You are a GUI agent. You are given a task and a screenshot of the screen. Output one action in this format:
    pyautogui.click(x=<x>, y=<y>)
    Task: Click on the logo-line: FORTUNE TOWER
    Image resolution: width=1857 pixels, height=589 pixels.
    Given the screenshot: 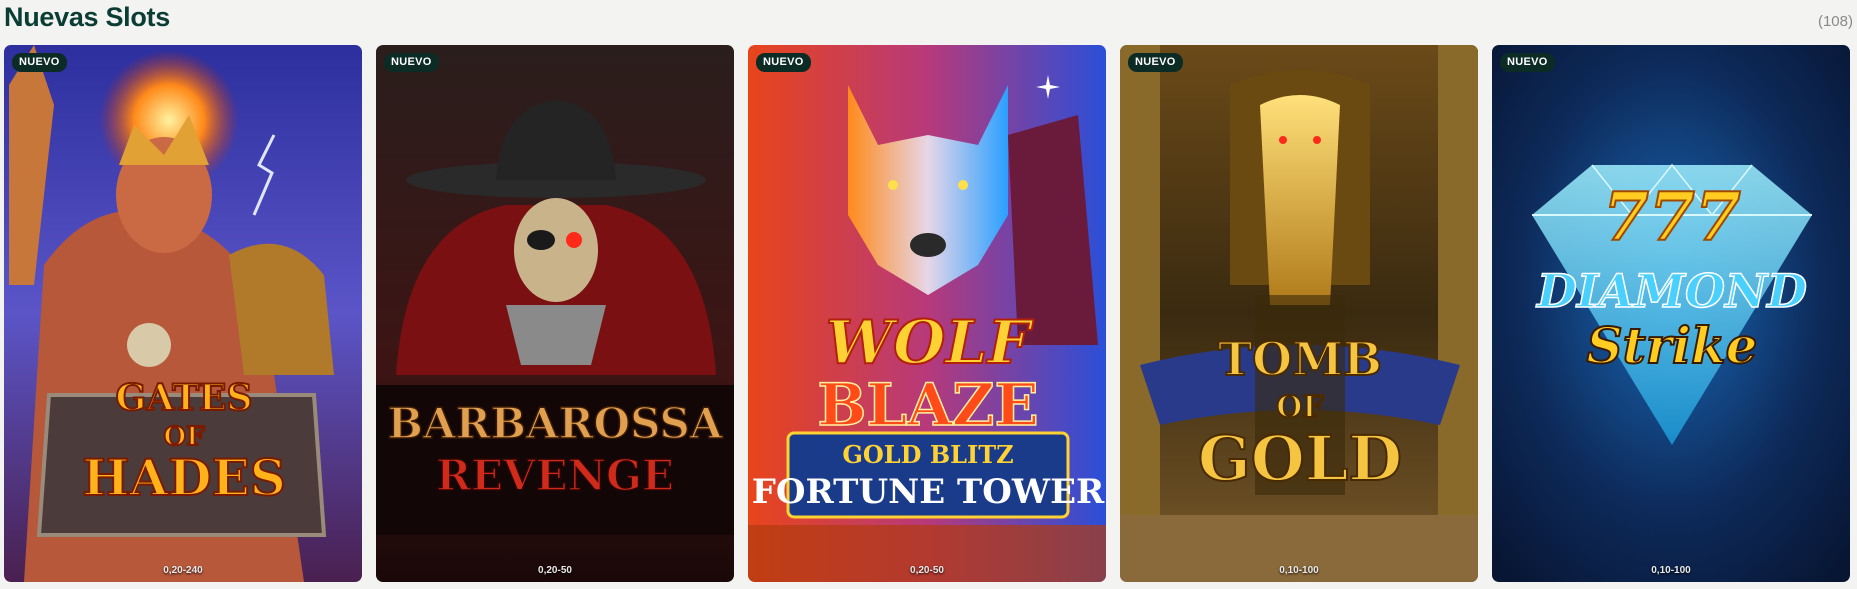 What is the action you would take?
    pyautogui.click(x=928, y=492)
    